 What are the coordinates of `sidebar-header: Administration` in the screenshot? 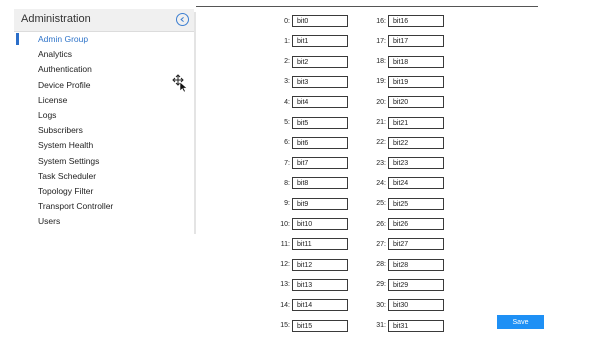 It's located at (104, 20).